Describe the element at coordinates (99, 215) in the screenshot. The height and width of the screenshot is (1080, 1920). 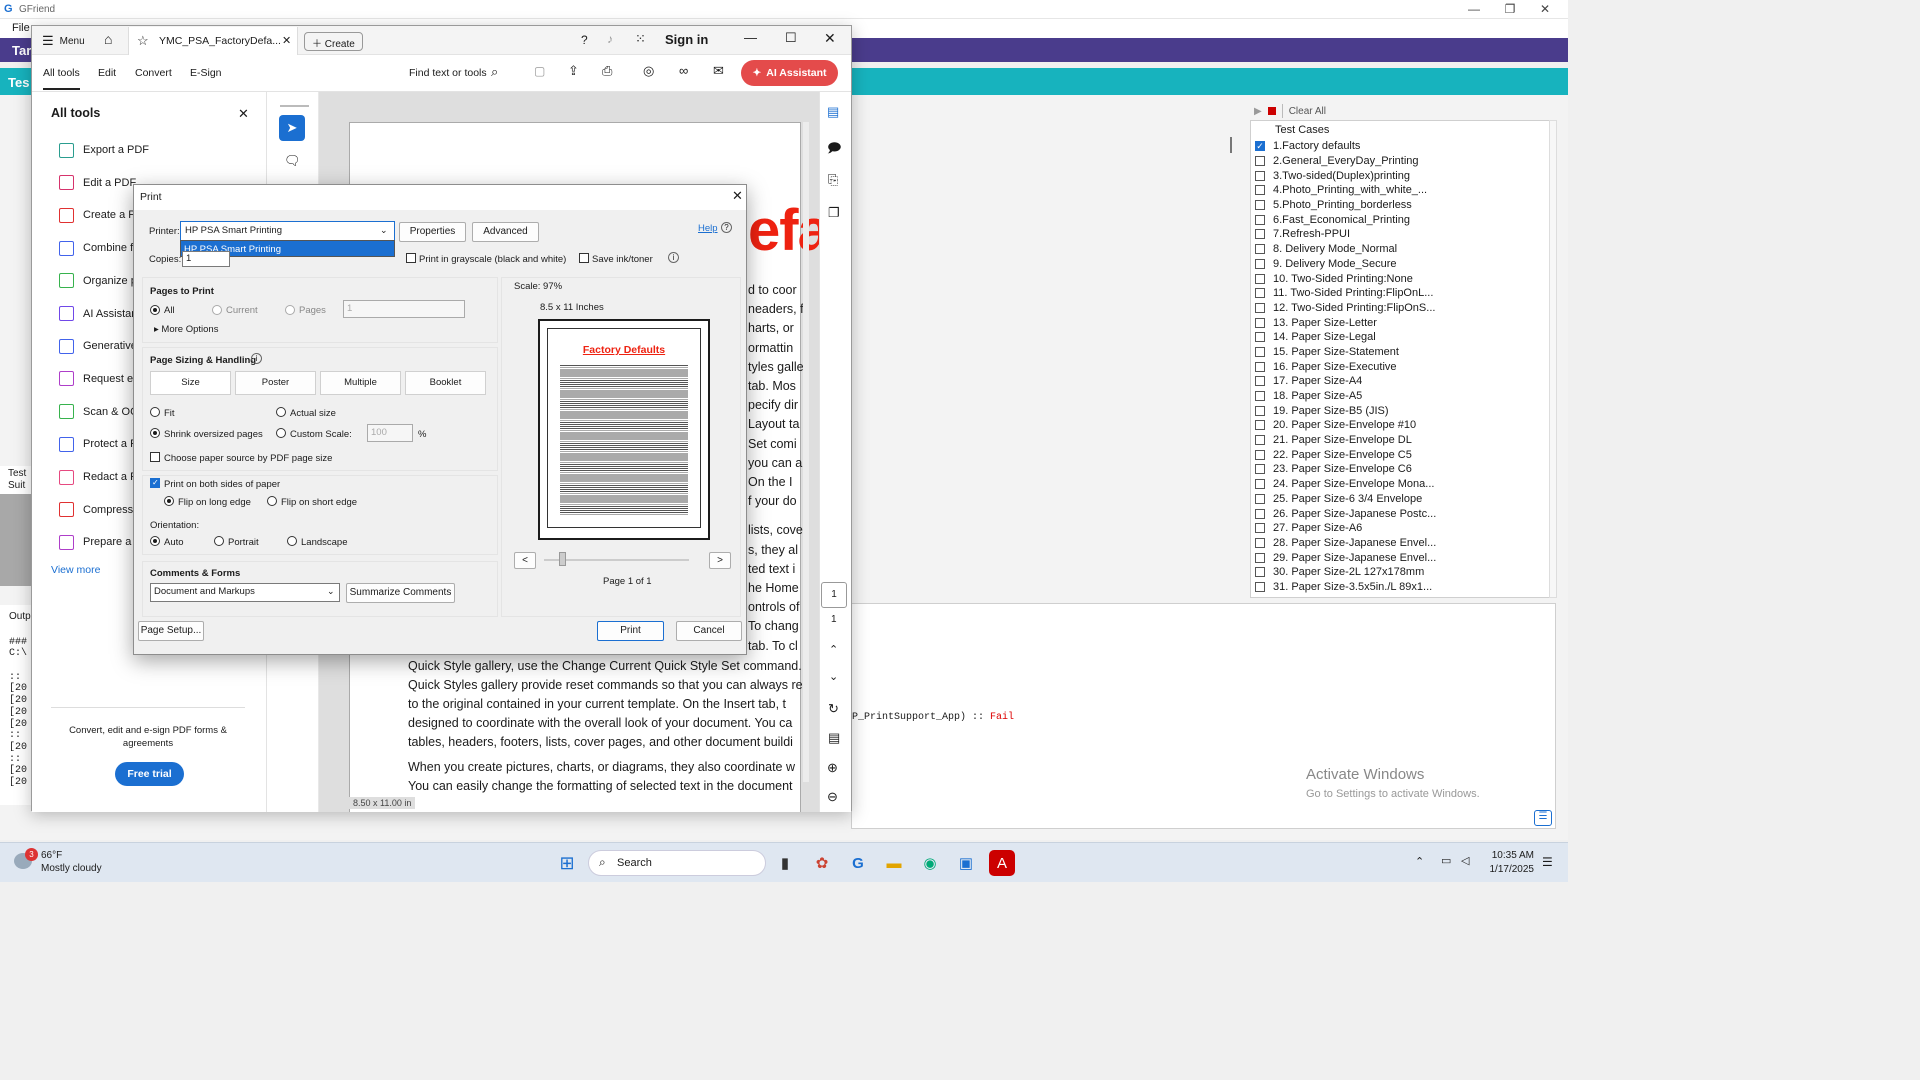
I see `tool-item: Create a PI` at that location.